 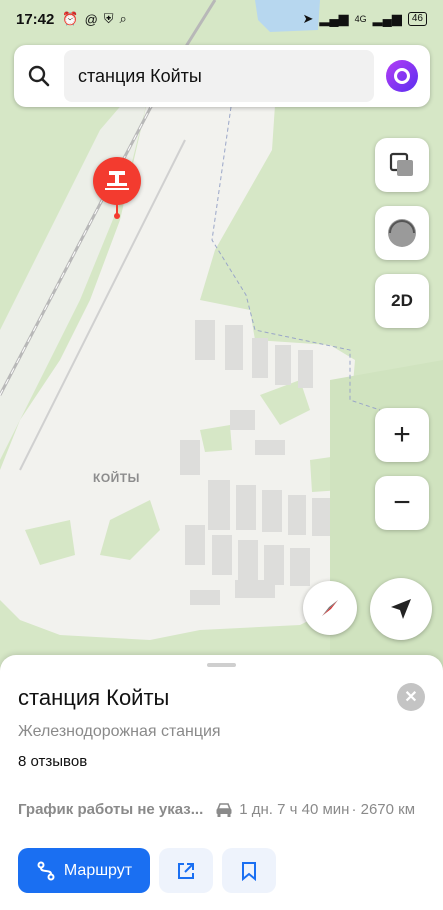 What do you see at coordinates (52, 761) in the screenshot?
I see `reviews-link: 8 отзывов` at bounding box center [52, 761].